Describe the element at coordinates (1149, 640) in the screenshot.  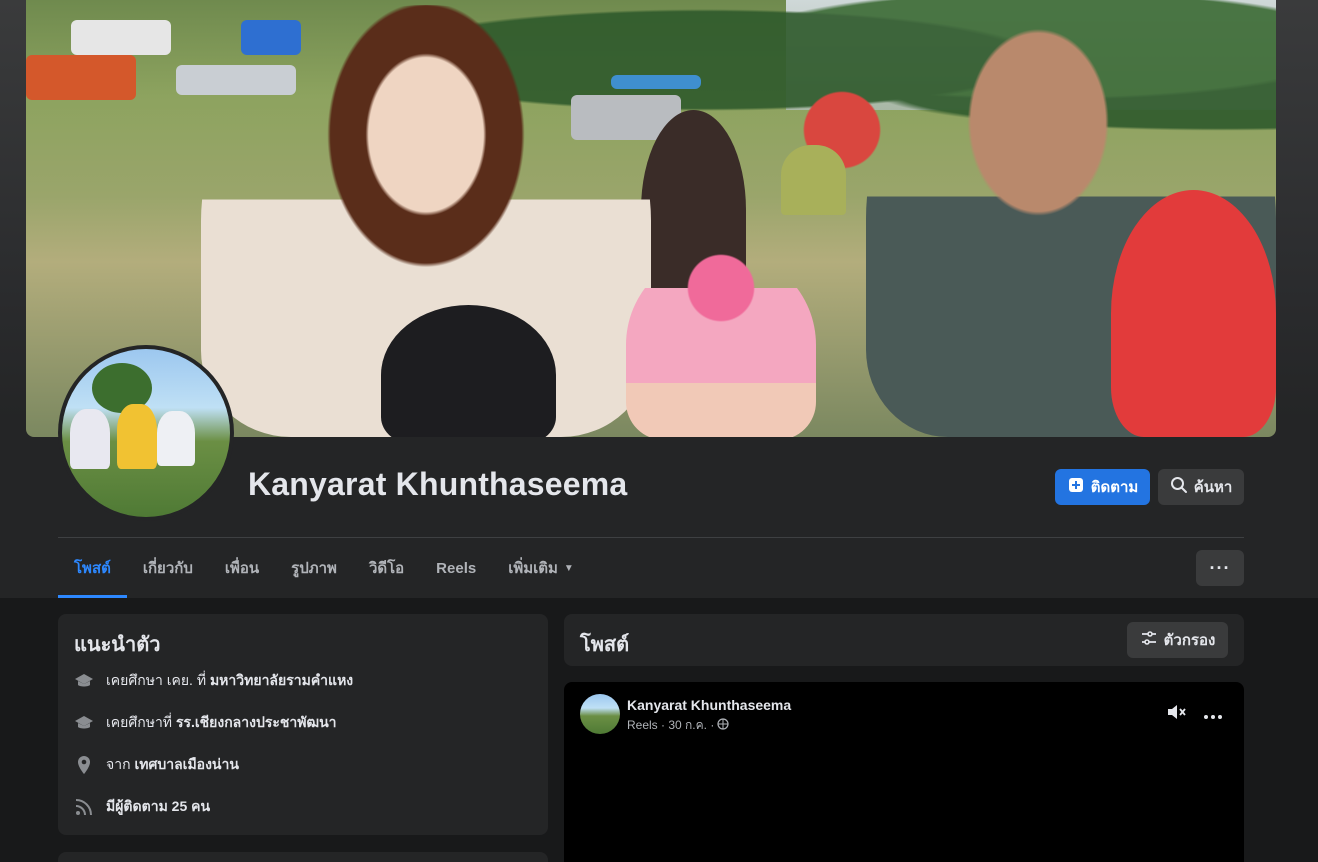
I see `filter-icon` at that location.